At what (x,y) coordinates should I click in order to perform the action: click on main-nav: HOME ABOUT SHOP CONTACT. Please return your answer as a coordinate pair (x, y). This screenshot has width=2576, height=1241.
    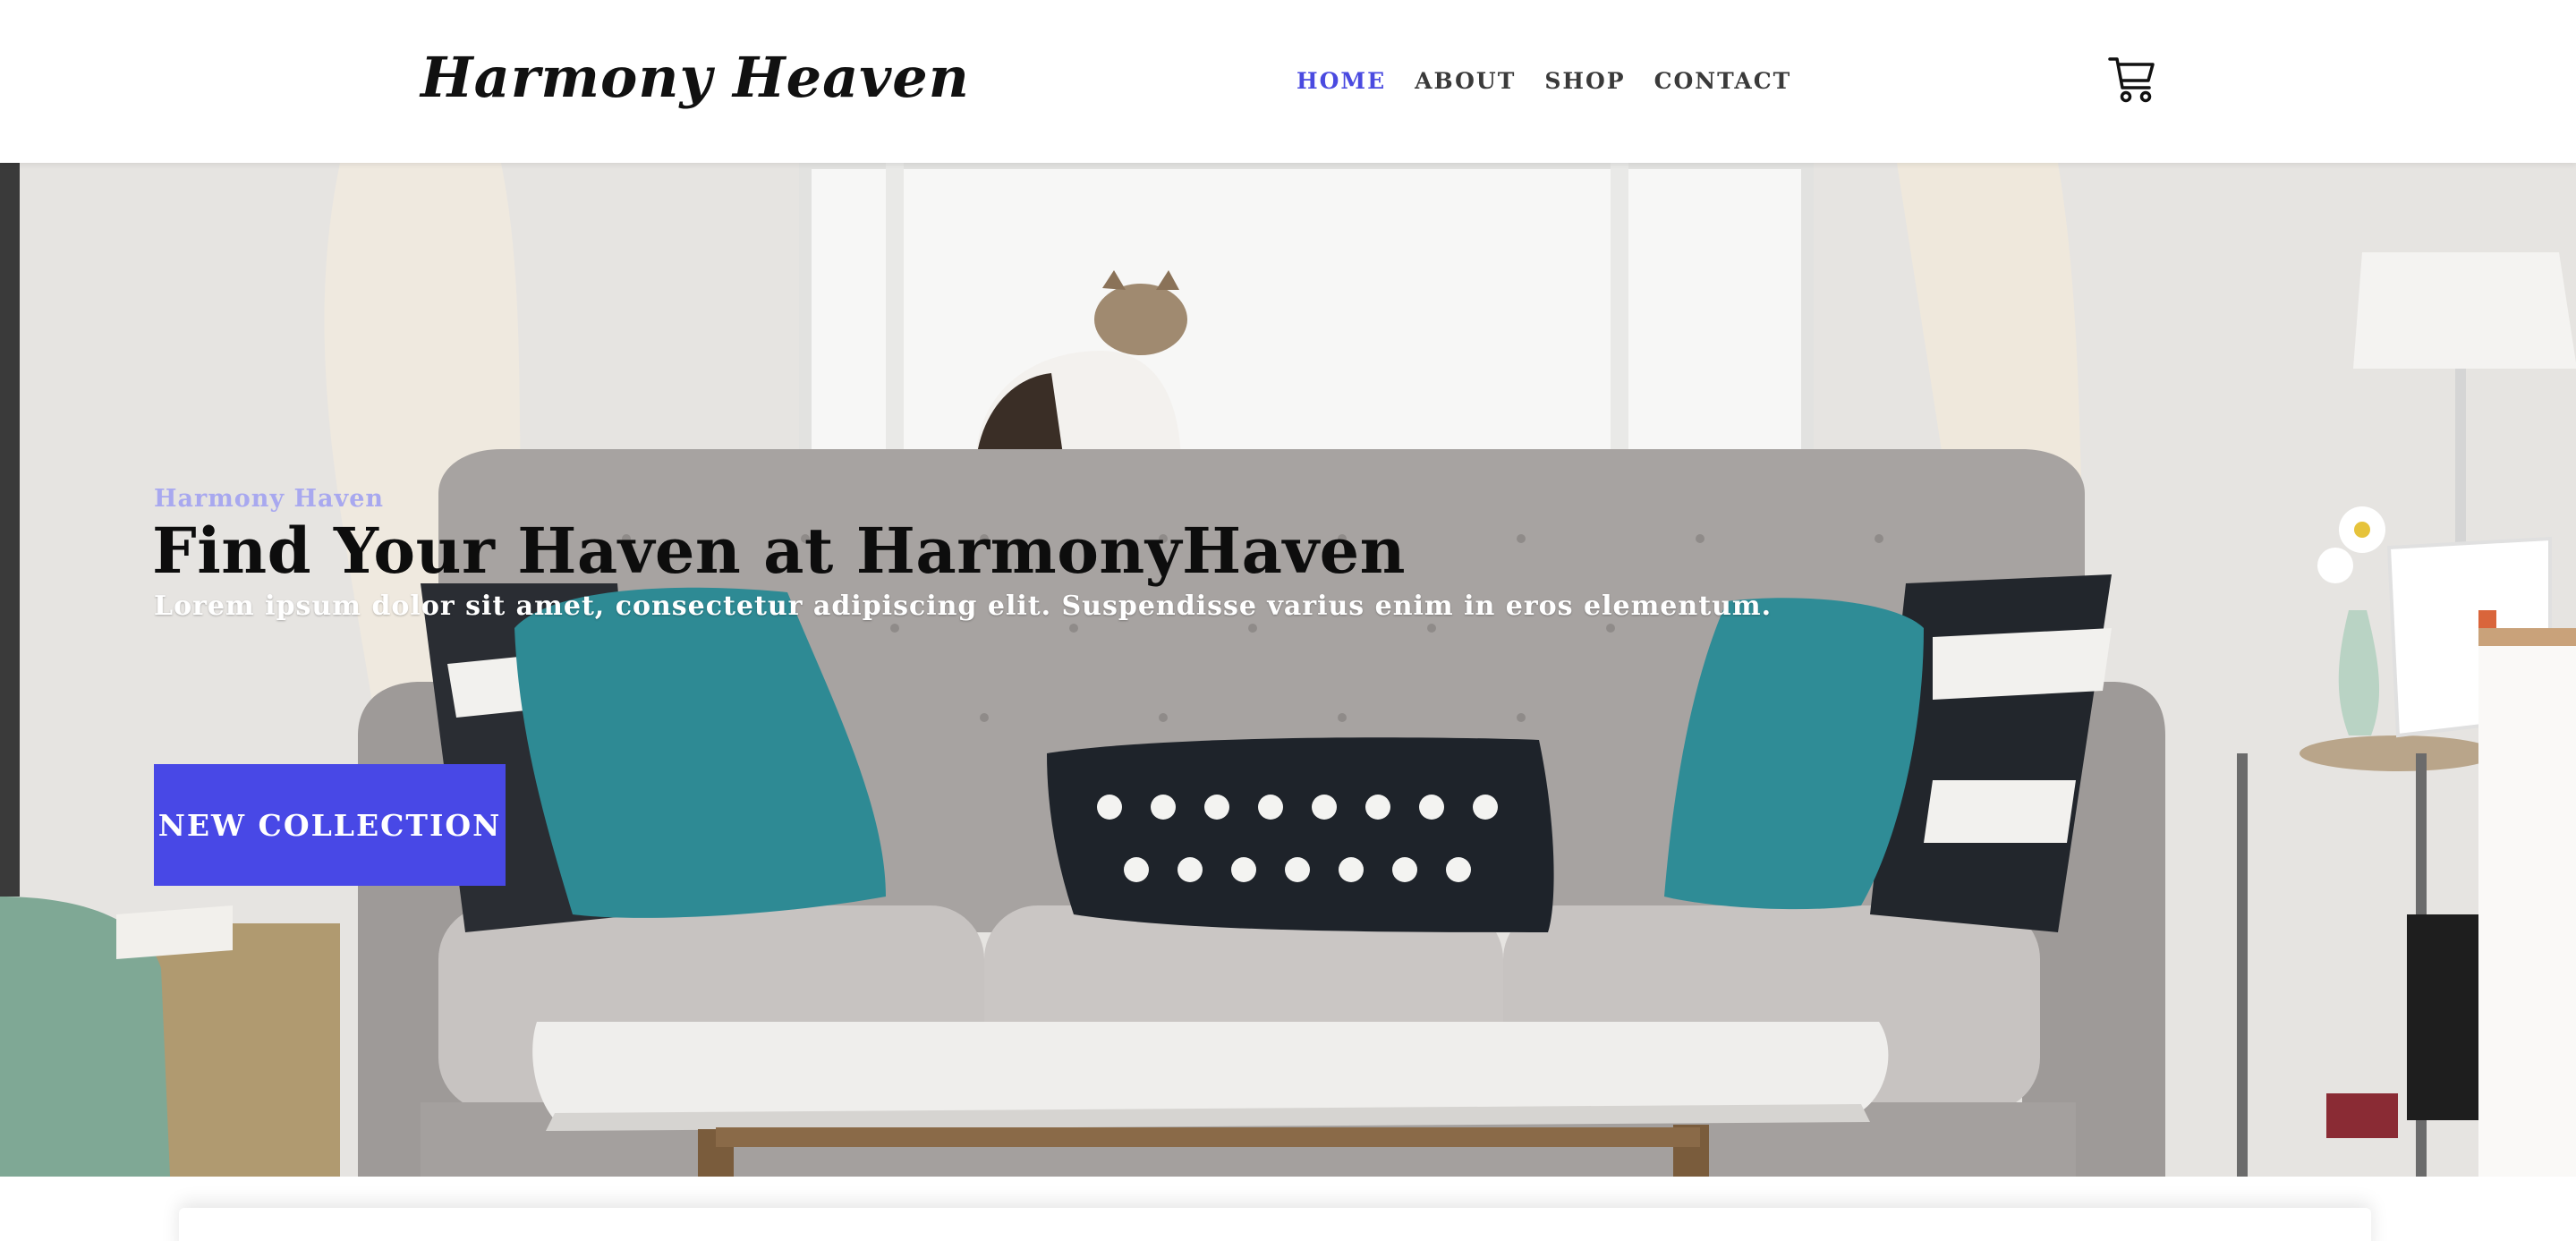
    Looking at the image, I should click on (1544, 81).